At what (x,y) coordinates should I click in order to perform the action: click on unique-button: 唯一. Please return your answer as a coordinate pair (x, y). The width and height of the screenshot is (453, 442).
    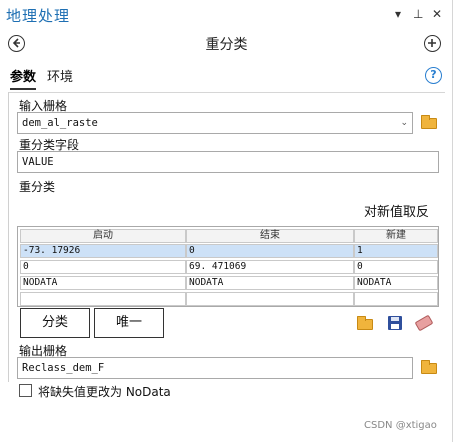
    Looking at the image, I should click on (129, 323).